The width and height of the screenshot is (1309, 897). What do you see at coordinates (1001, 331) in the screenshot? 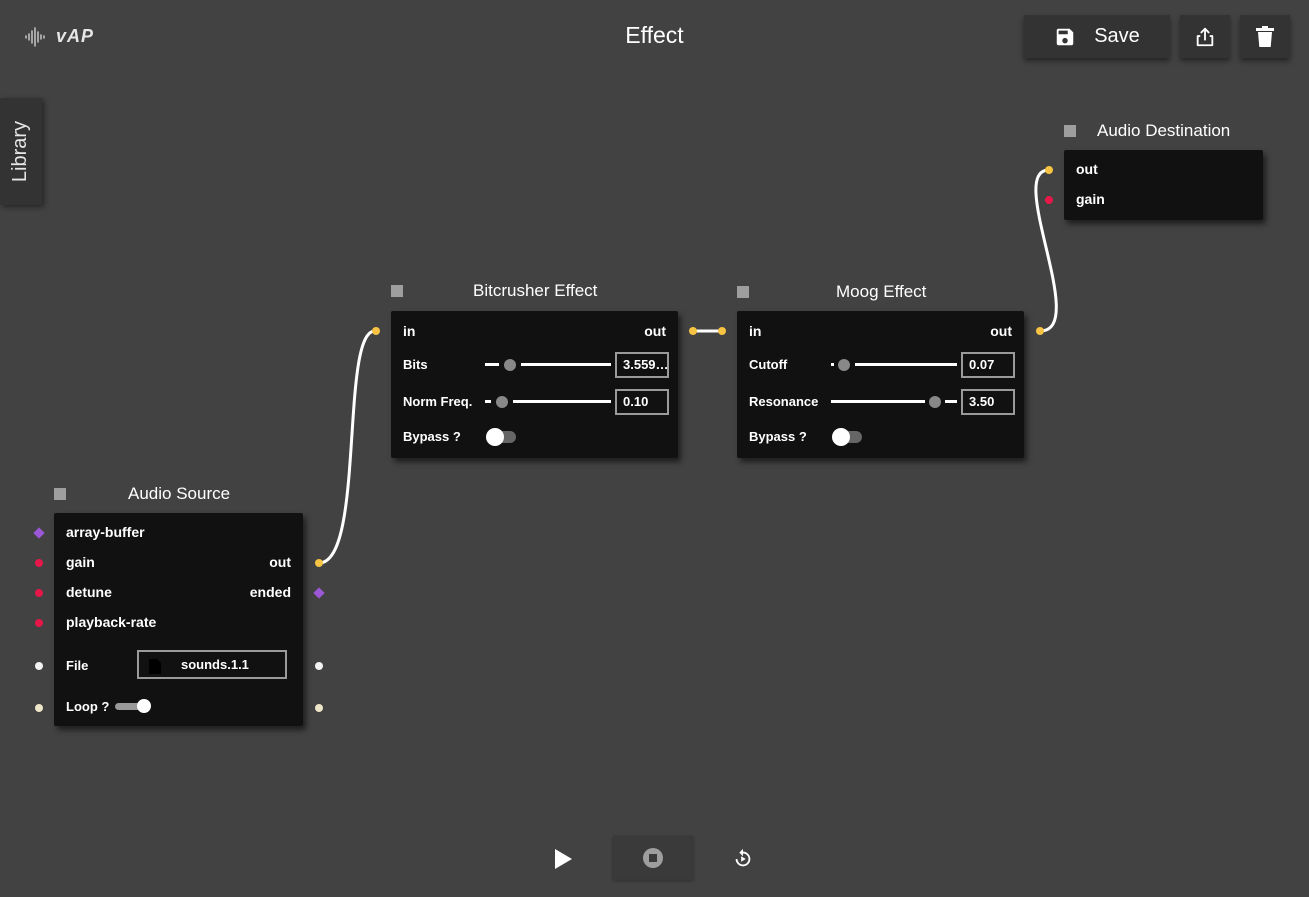
I see `moog-out-label: out` at bounding box center [1001, 331].